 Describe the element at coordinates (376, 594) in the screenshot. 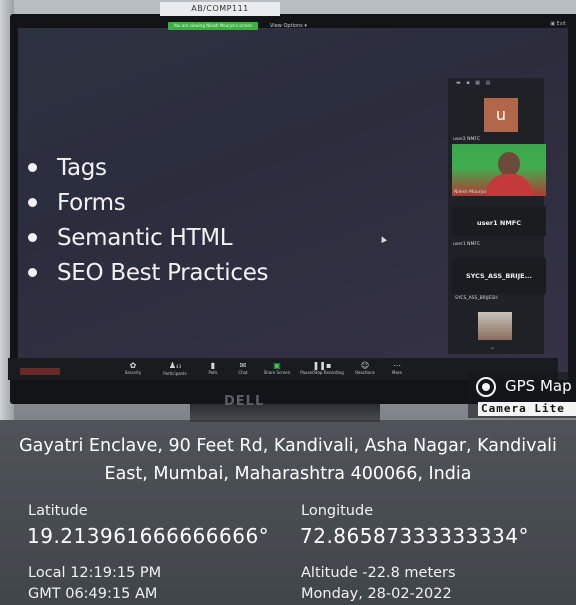

I see `date: Monday, 28-02-2022` at that location.